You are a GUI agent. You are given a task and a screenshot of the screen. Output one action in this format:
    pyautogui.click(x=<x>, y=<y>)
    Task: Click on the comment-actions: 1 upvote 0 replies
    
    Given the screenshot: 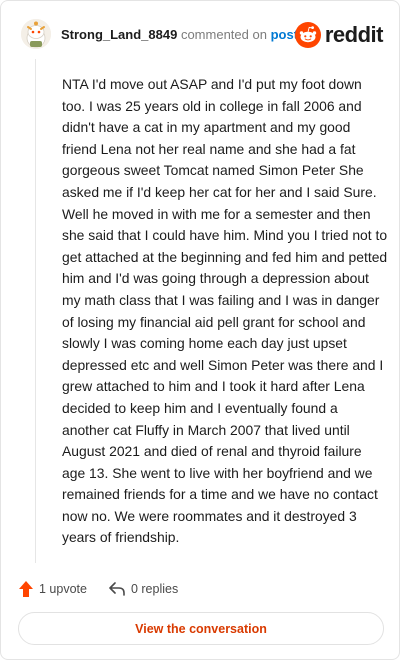 What is the action you would take?
    pyautogui.click(x=98, y=589)
    